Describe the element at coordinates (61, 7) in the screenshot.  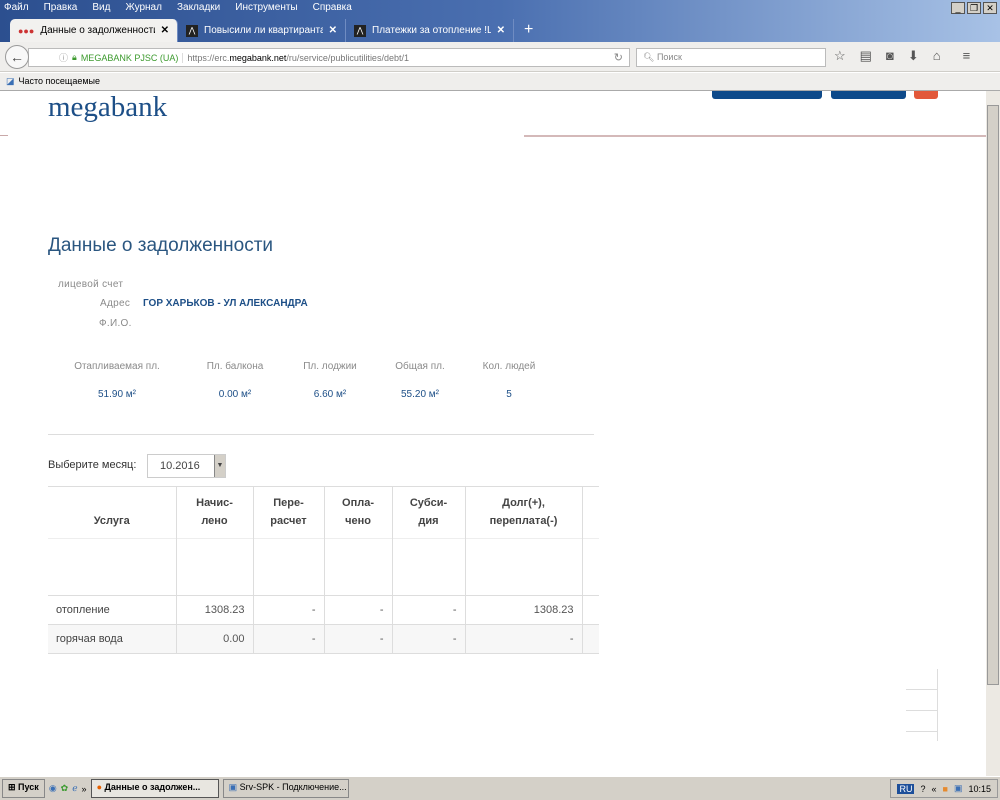
I see `menu-edit: Правка` at that location.